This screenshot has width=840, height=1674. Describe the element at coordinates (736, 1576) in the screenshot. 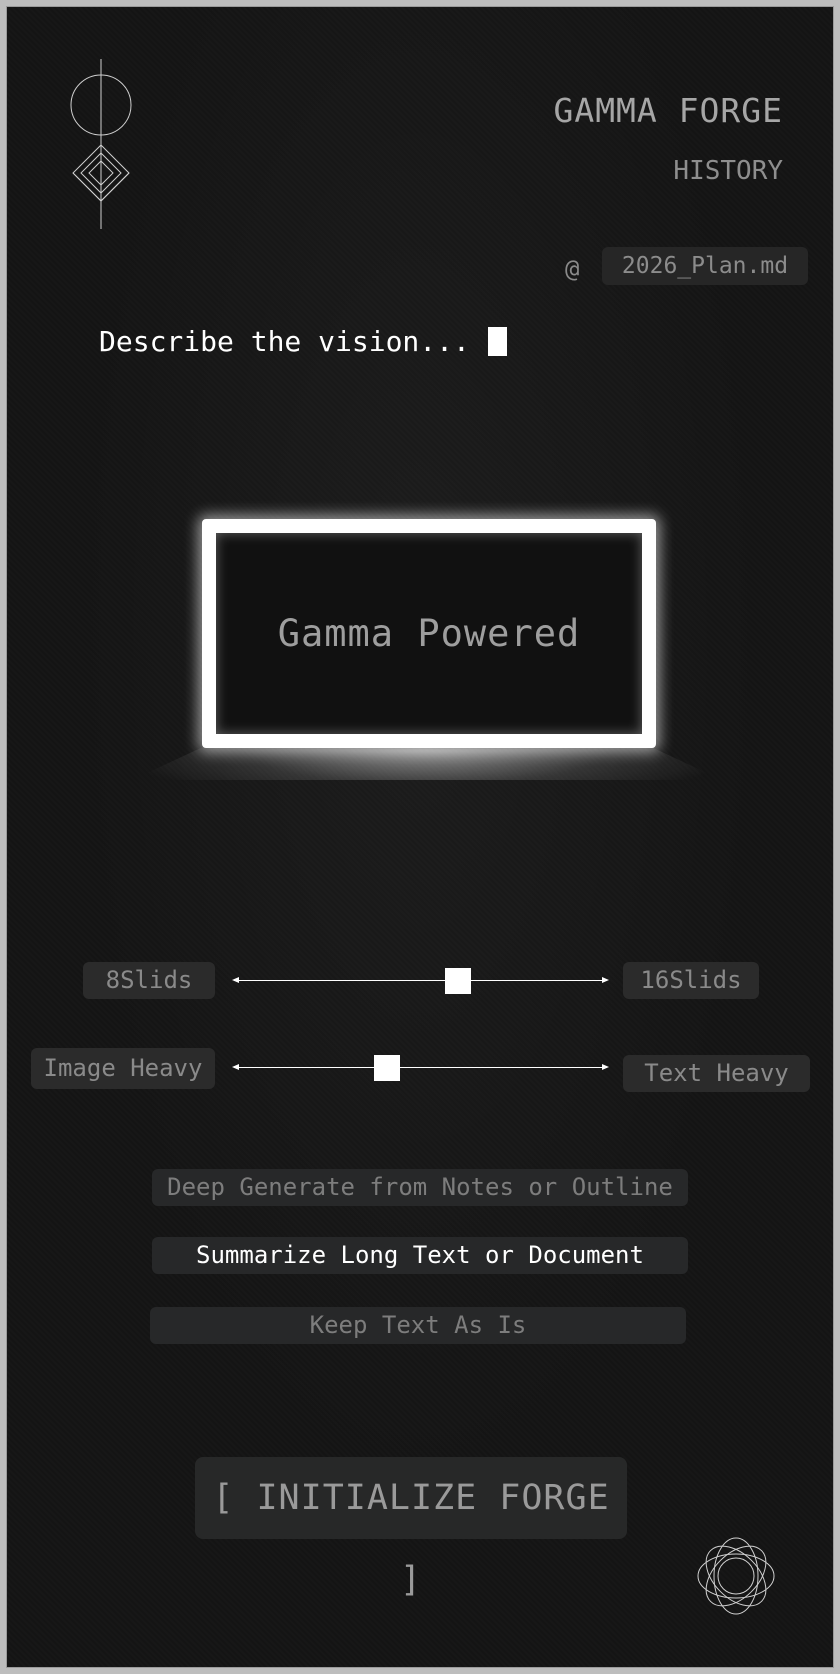

I see `orbit-rings-icon` at that location.